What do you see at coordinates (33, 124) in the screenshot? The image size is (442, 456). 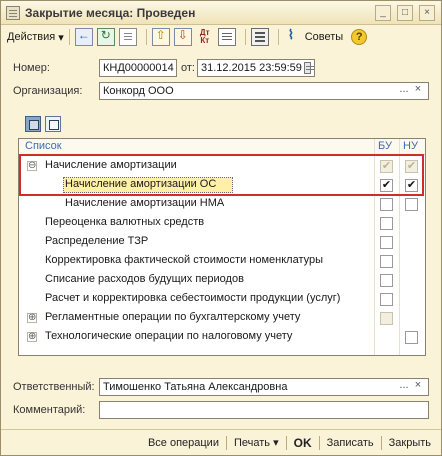 I see `check-all-icon` at bounding box center [33, 124].